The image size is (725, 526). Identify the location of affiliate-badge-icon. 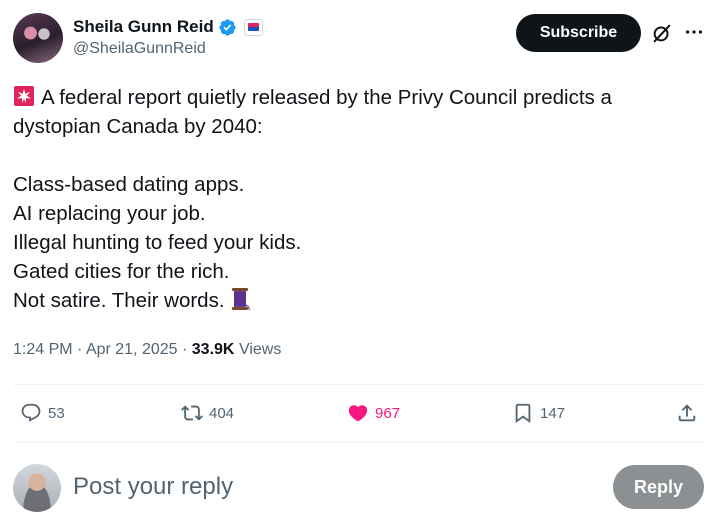
(253, 27).